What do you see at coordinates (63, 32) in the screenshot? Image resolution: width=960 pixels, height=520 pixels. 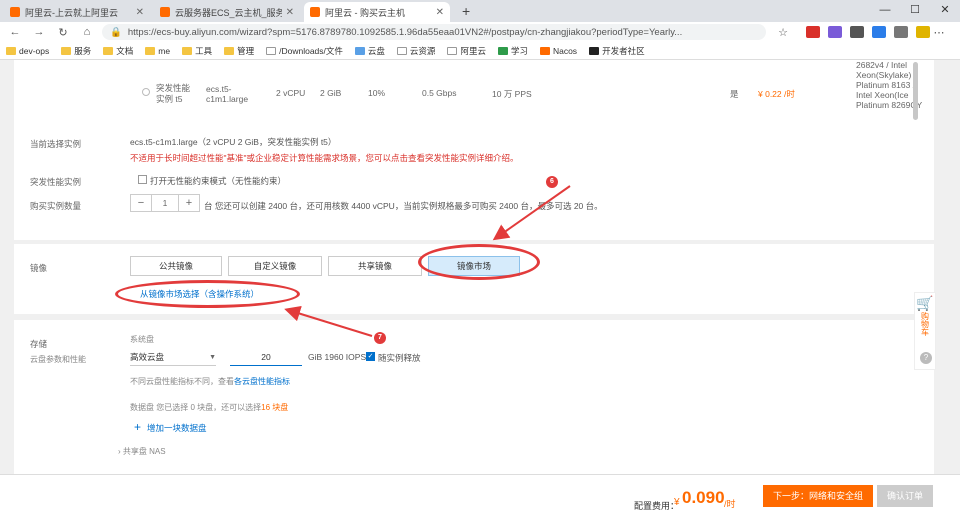 I see `reload-icon: ↻` at bounding box center [63, 32].